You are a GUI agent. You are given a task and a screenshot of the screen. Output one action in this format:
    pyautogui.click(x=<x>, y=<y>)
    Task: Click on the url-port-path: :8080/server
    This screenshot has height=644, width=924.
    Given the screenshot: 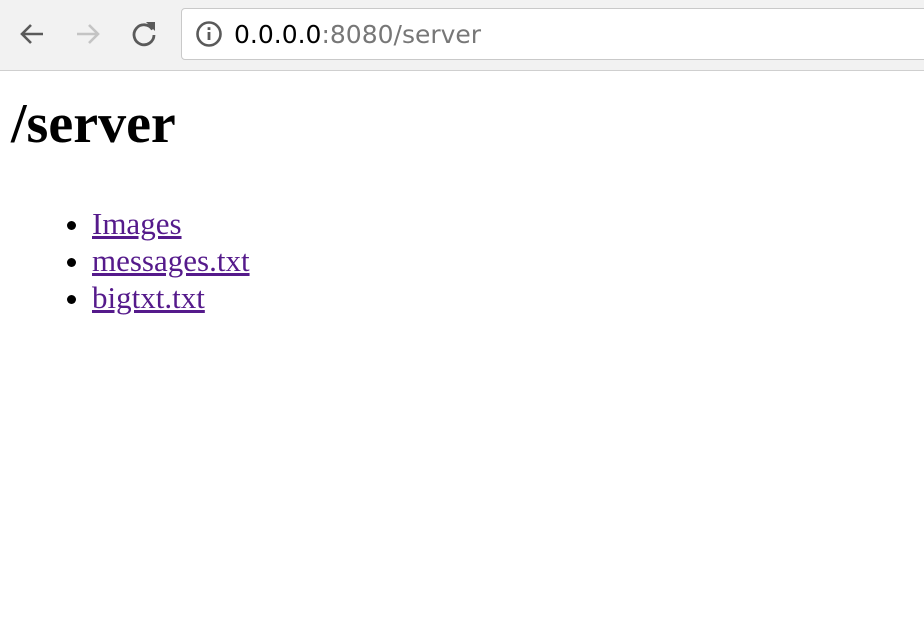 What is the action you would take?
    pyautogui.click(x=401, y=34)
    